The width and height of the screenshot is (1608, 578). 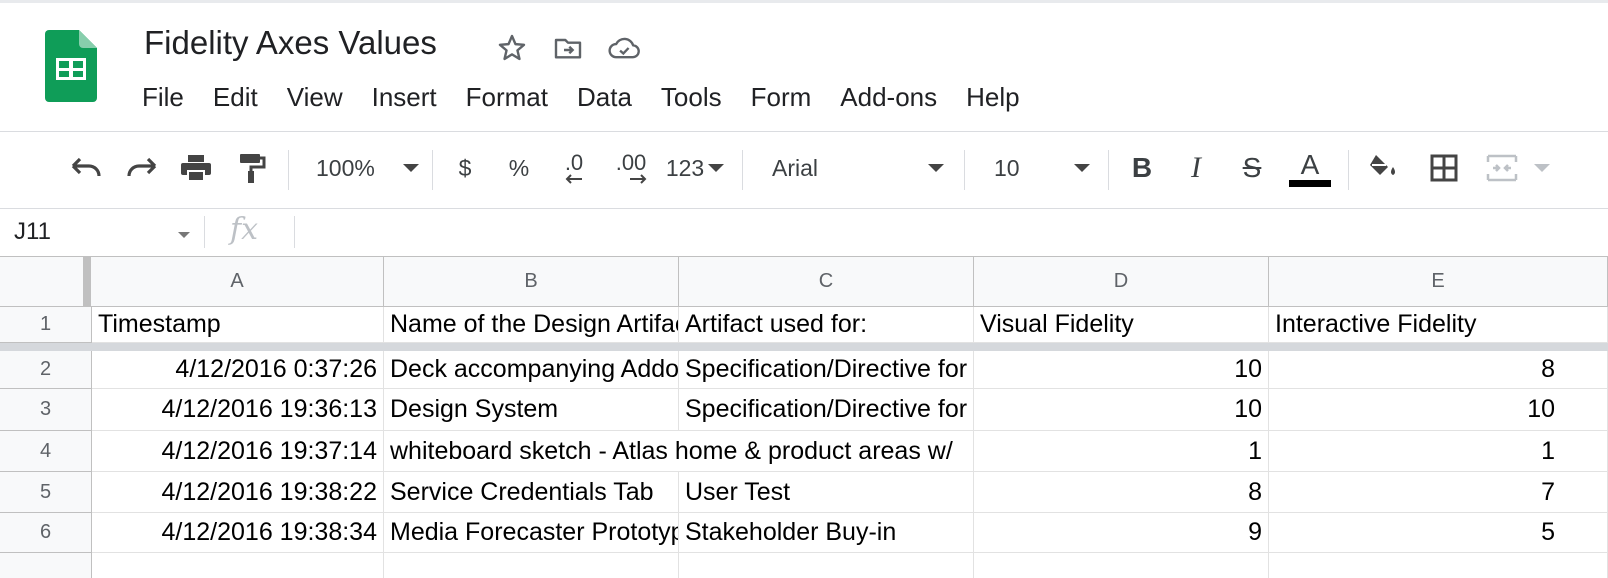 What do you see at coordinates (252, 168) in the screenshot?
I see `paint-format-icon` at bounding box center [252, 168].